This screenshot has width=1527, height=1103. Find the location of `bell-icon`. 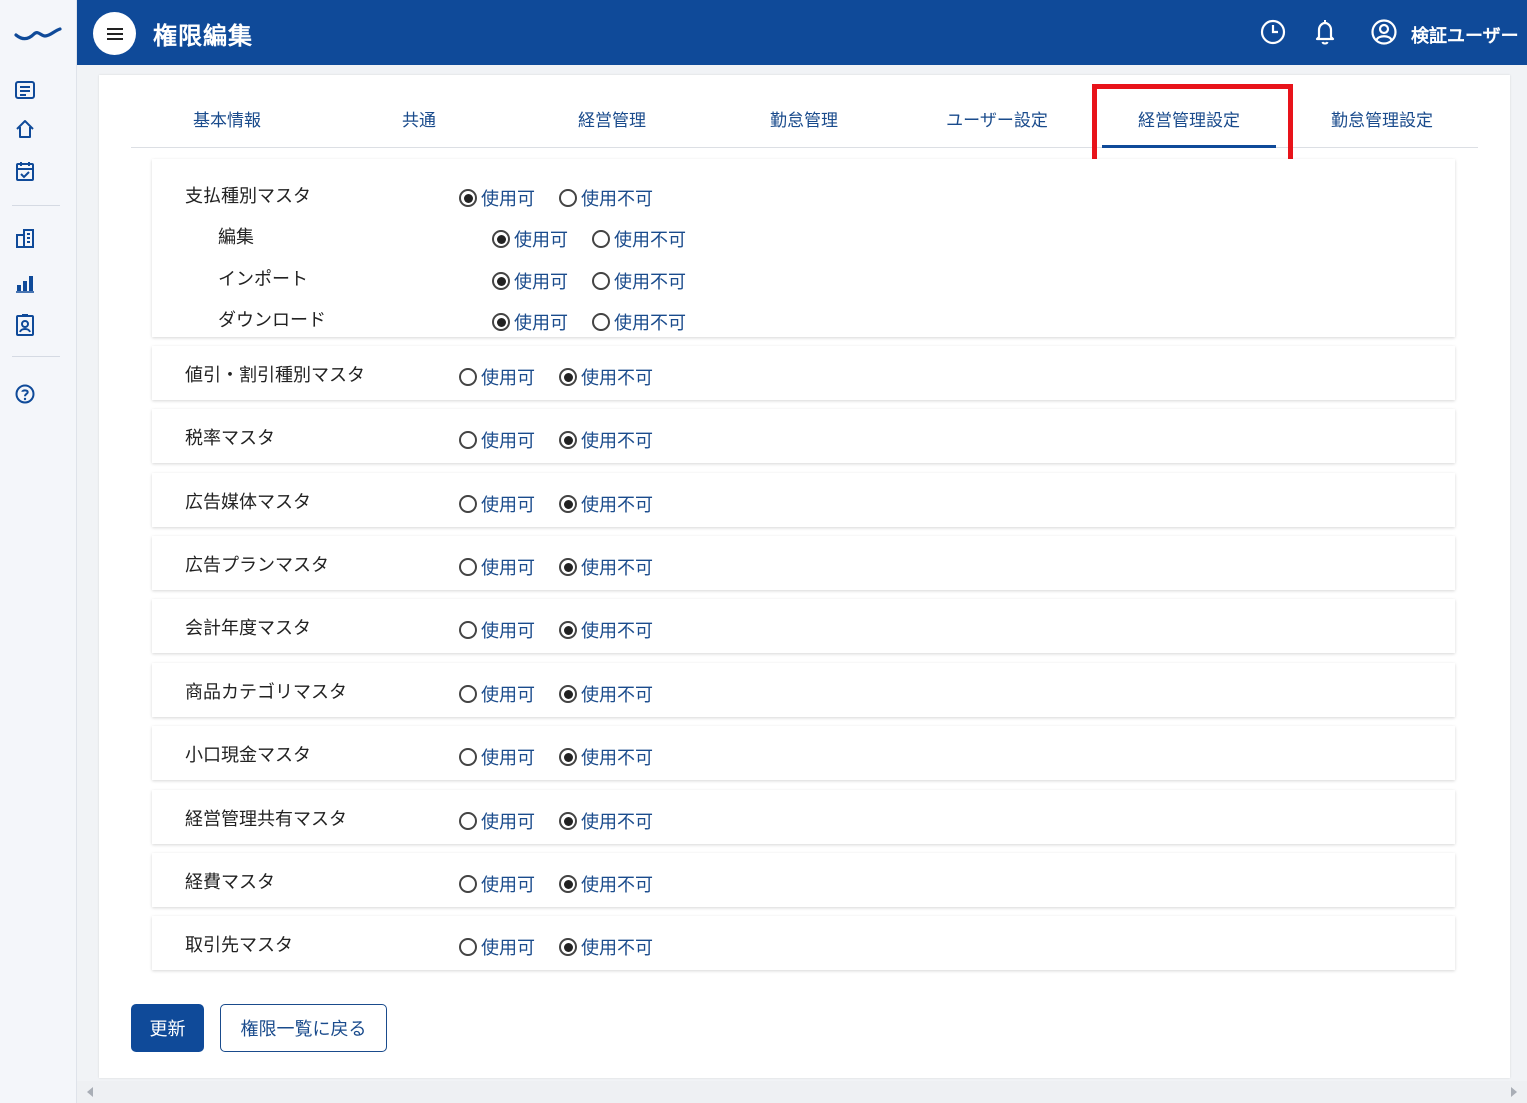

bell-icon is located at coordinates (1325, 32).